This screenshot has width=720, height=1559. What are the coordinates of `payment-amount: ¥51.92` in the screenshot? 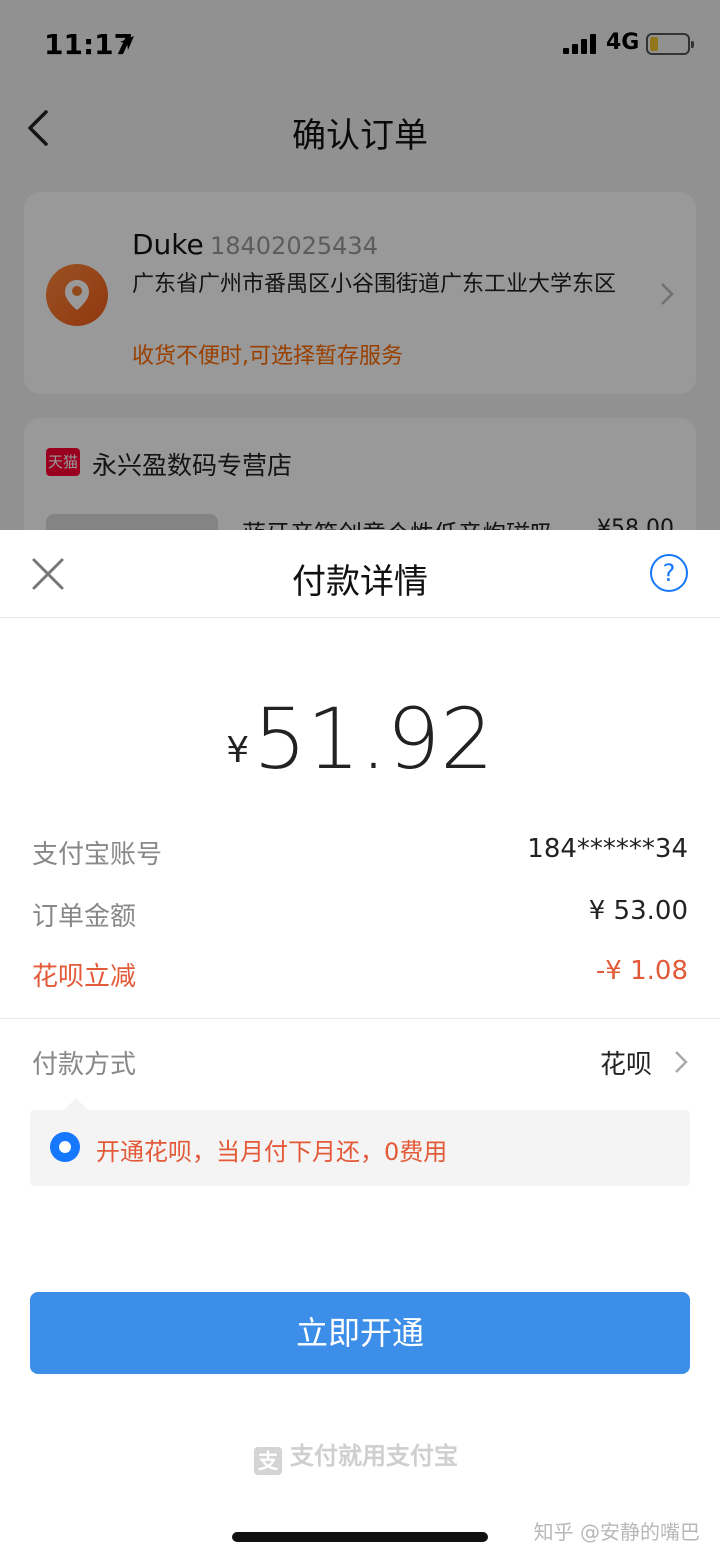 It's located at (360, 739).